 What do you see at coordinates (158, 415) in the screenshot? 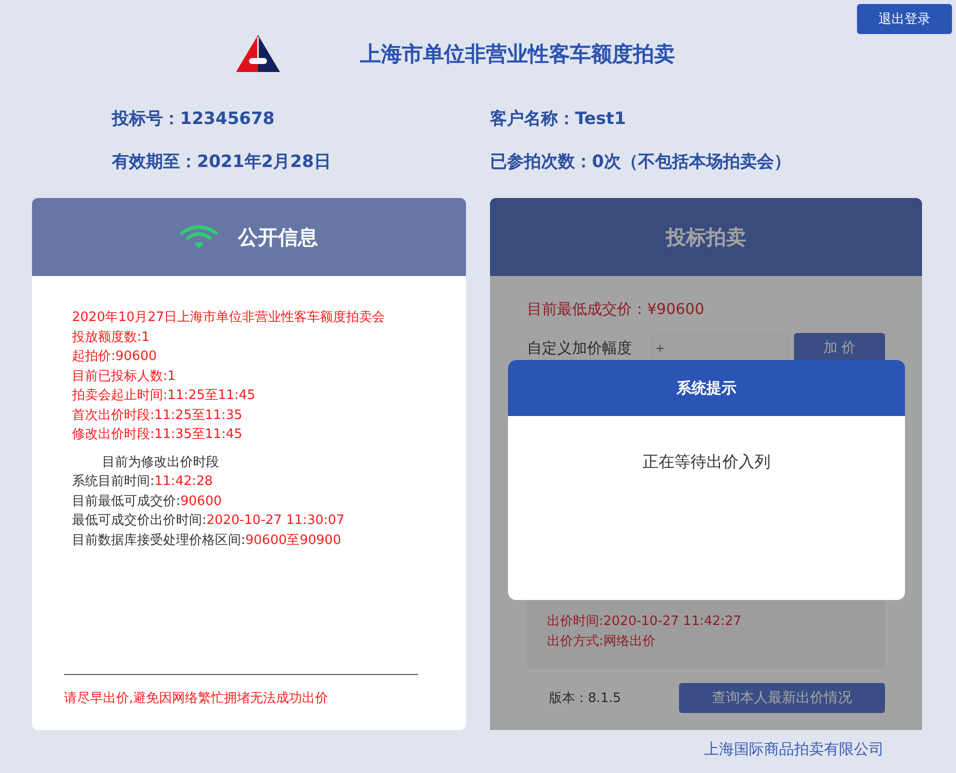
I see `announcement-line: 首次出价时段:11:25至11:35` at bounding box center [158, 415].